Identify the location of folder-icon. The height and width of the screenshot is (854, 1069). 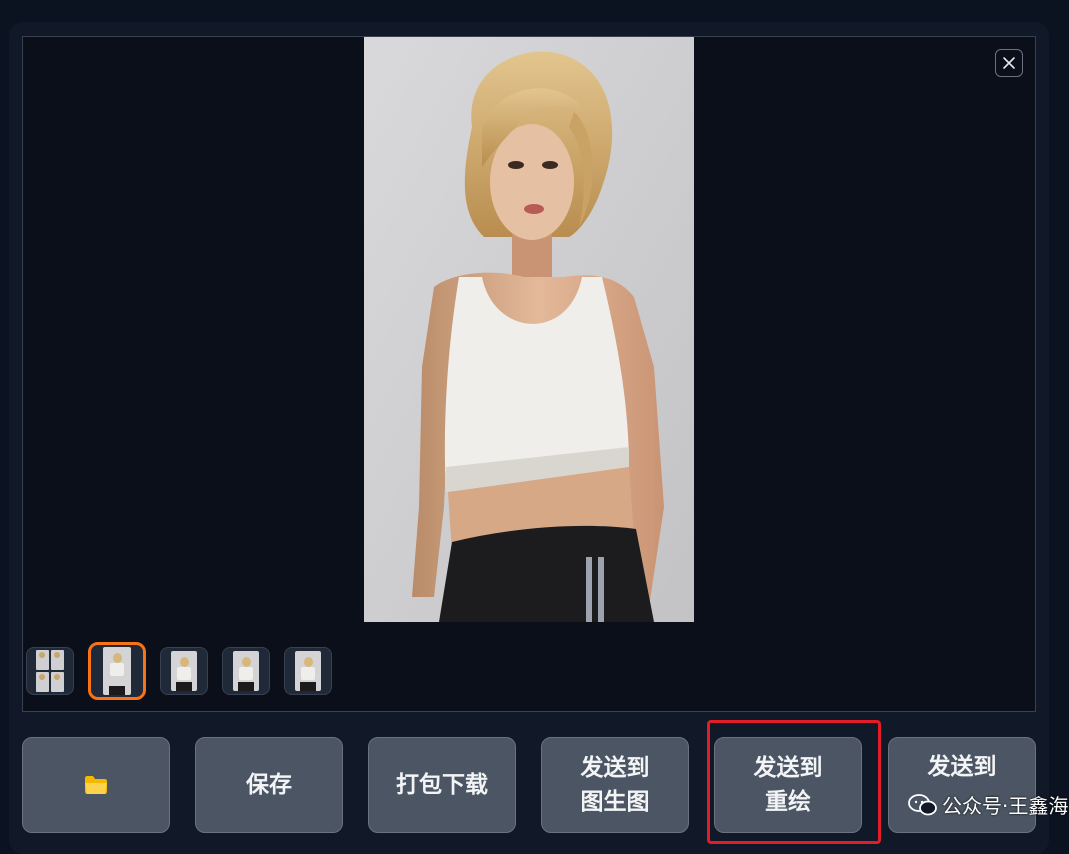
(96, 785).